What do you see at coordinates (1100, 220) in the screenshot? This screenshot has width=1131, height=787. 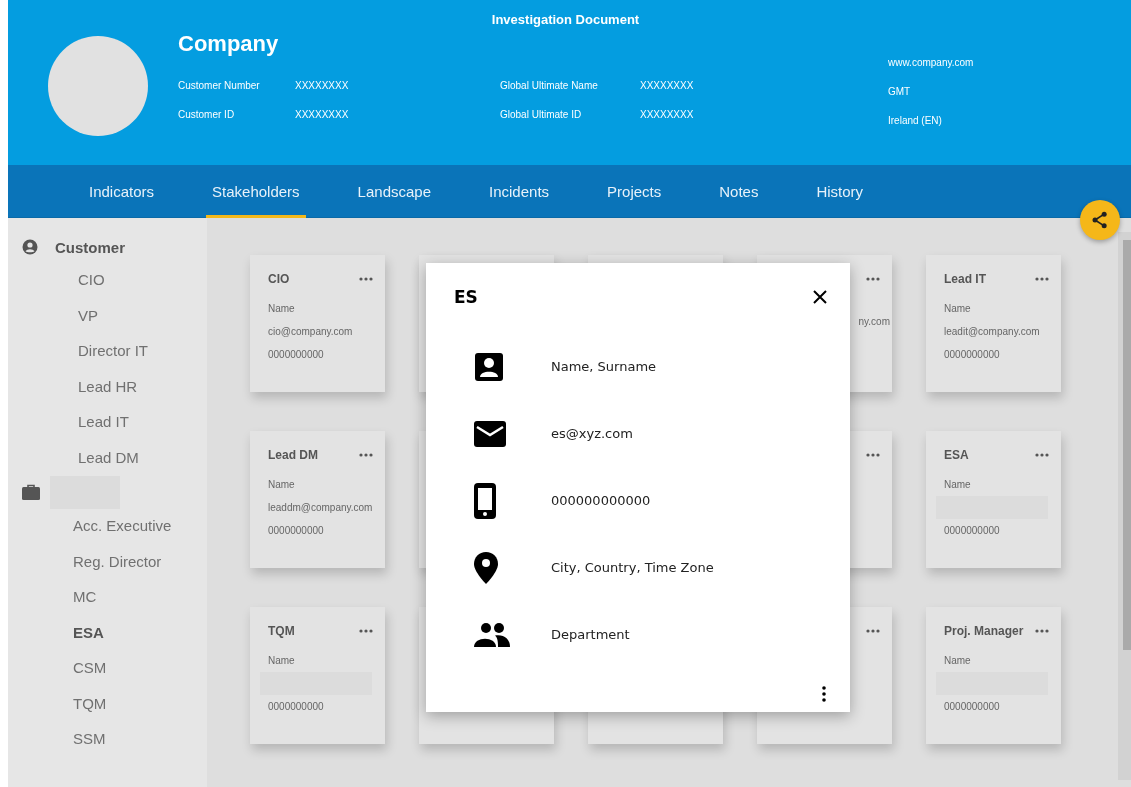 I see `share-icon` at bounding box center [1100, 220].